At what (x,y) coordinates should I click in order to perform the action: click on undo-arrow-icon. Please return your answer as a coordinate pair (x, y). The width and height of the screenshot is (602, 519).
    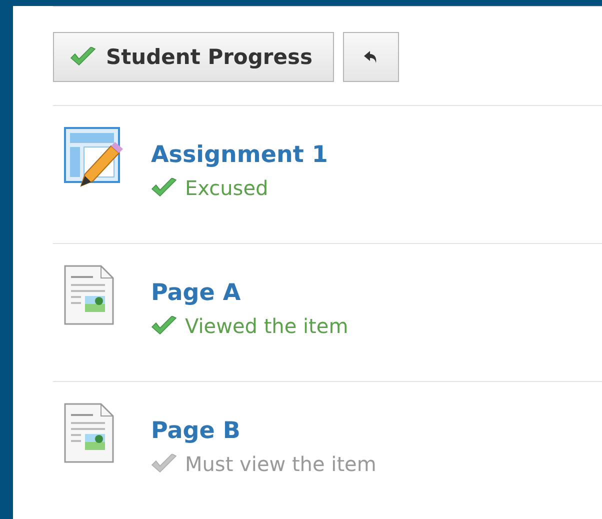
    Looking at the image, I should click on (371, 57).